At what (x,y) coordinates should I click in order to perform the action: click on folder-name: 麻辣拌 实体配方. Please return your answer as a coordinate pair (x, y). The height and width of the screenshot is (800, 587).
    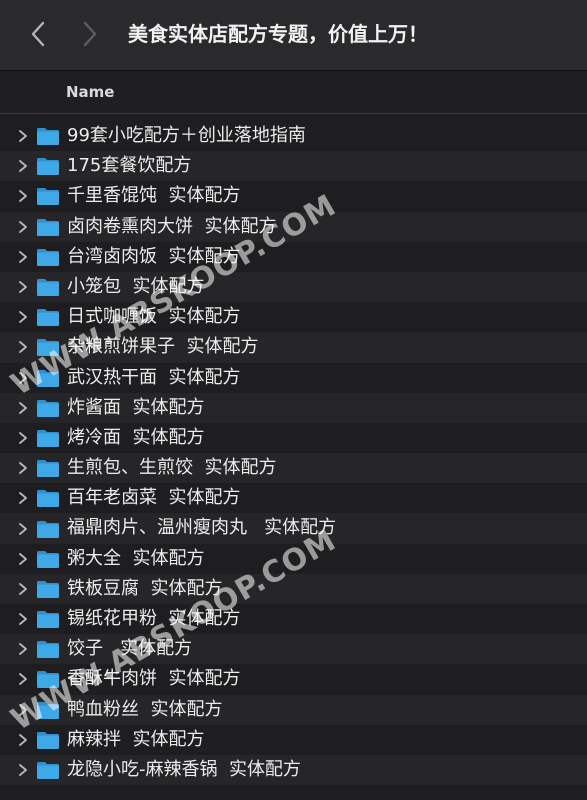
    Looking at the image, I should click on (136, 739).